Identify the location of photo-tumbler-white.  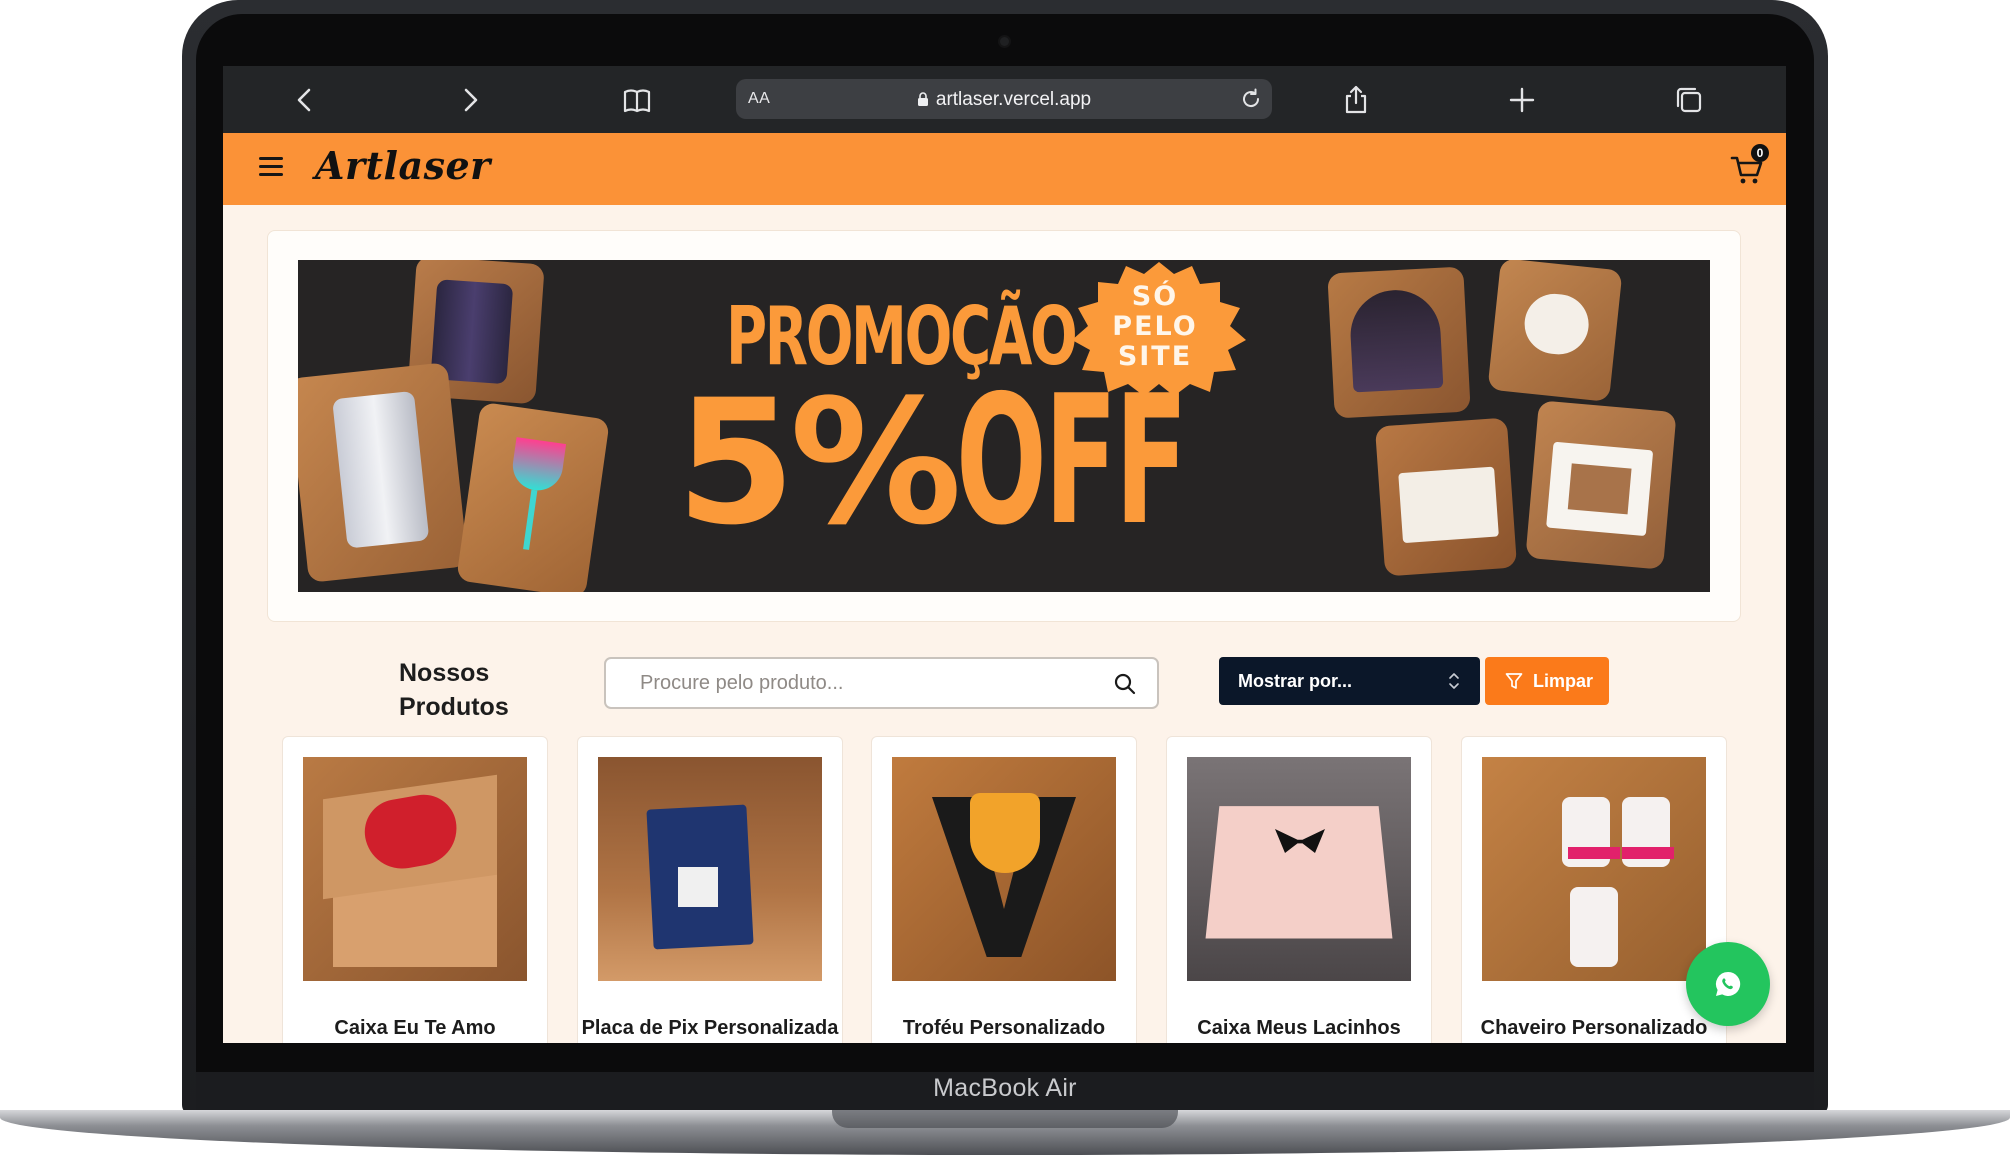
(383, 472).